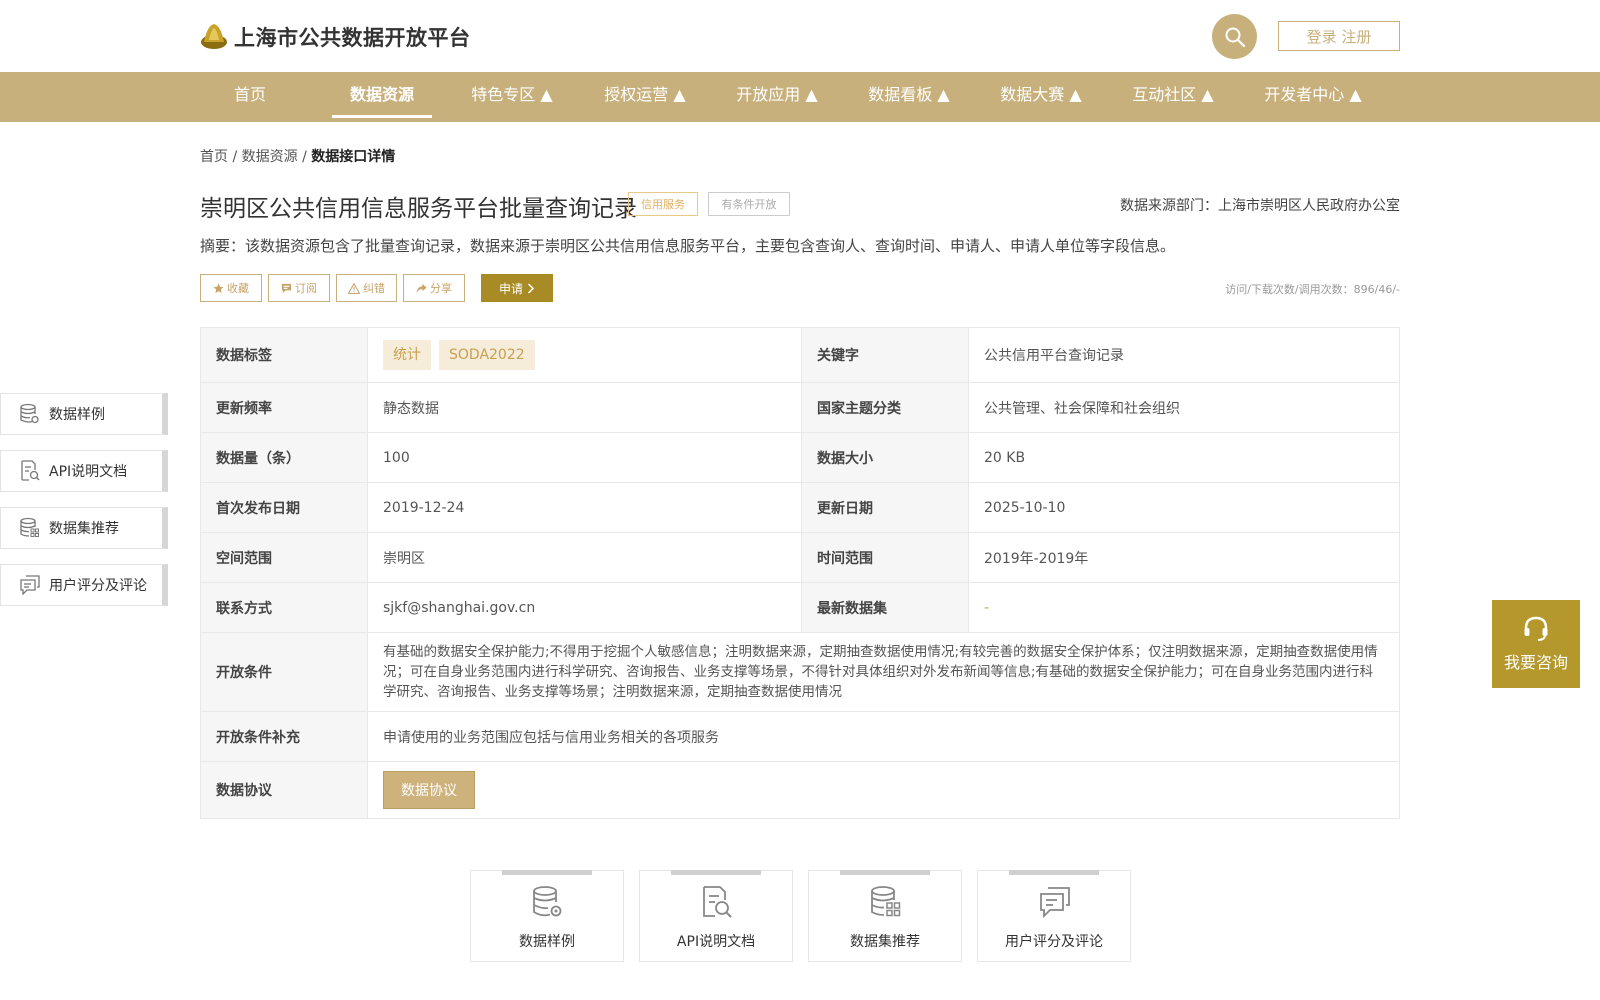 This screenshot has width=1600, height=1000. What do you see at coordinates (531, 288) in the screenshot?
I see `chevron-right-icon` at bounding box center [531, 288].